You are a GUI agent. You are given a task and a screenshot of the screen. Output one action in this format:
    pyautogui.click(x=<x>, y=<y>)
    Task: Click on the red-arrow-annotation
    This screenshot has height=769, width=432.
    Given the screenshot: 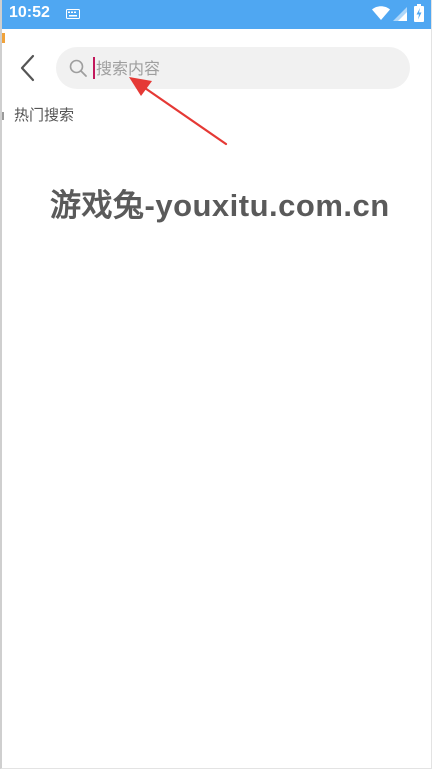 What is the action you would take?
    pyautogui.click(x=178, y=111)
    